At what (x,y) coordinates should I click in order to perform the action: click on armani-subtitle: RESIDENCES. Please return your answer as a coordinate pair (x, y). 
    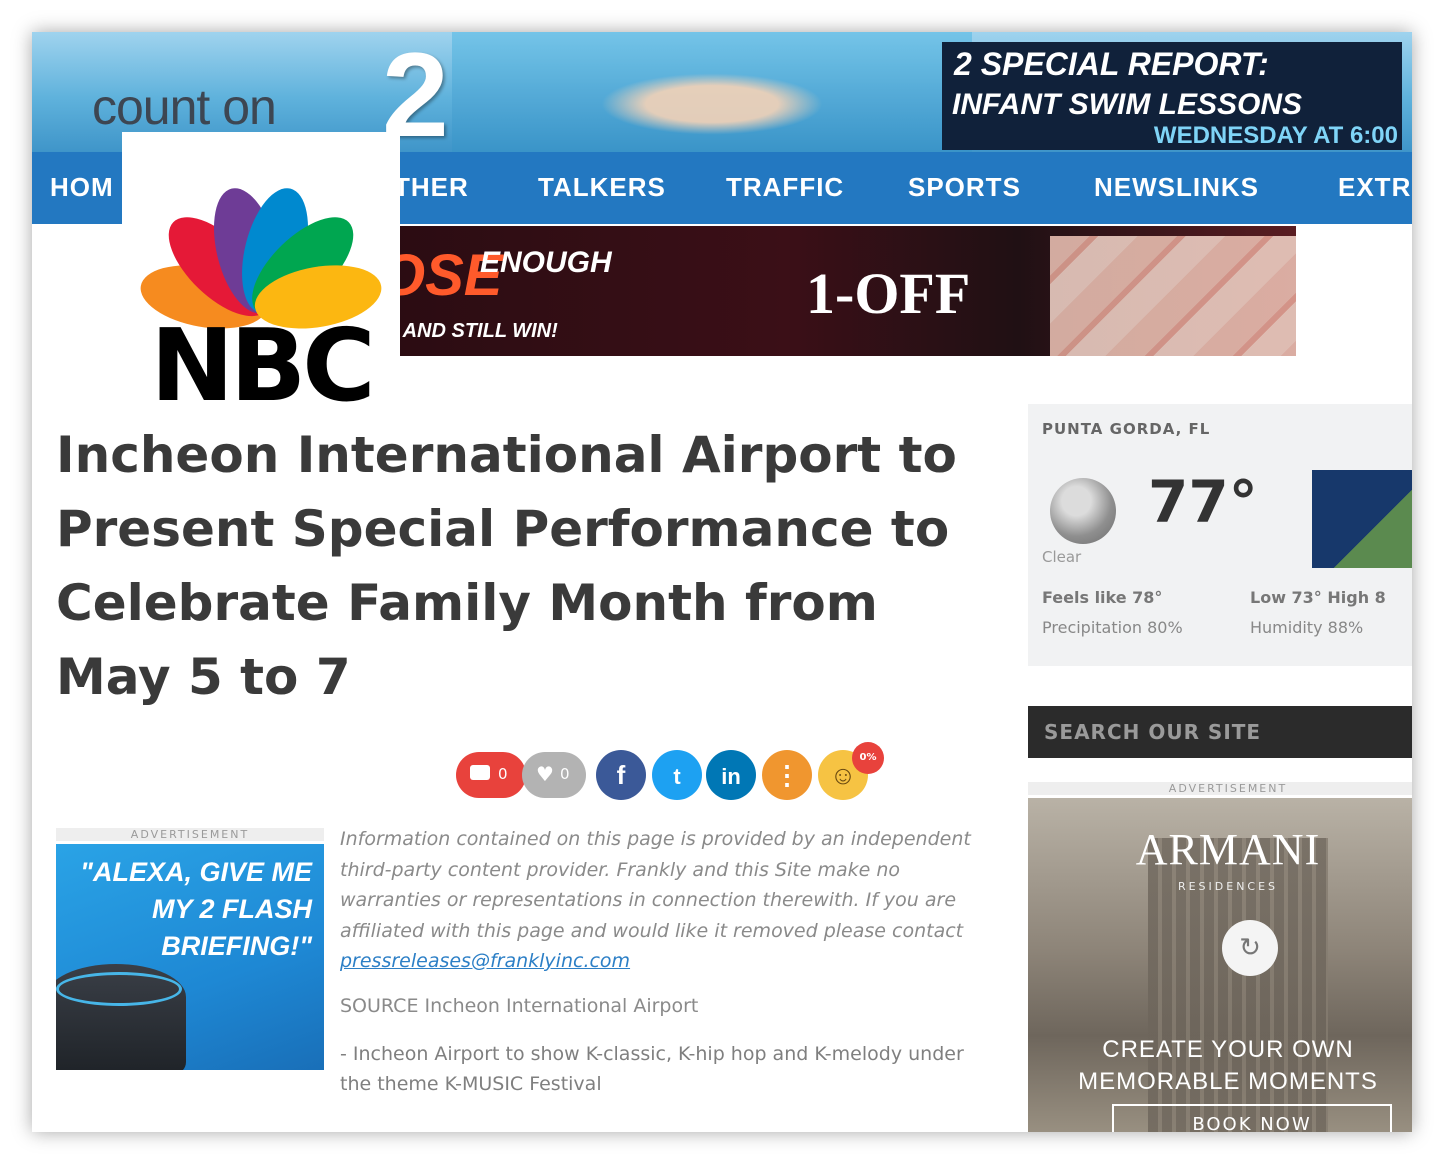
    Looking at the image, I should click on (1228, 886).